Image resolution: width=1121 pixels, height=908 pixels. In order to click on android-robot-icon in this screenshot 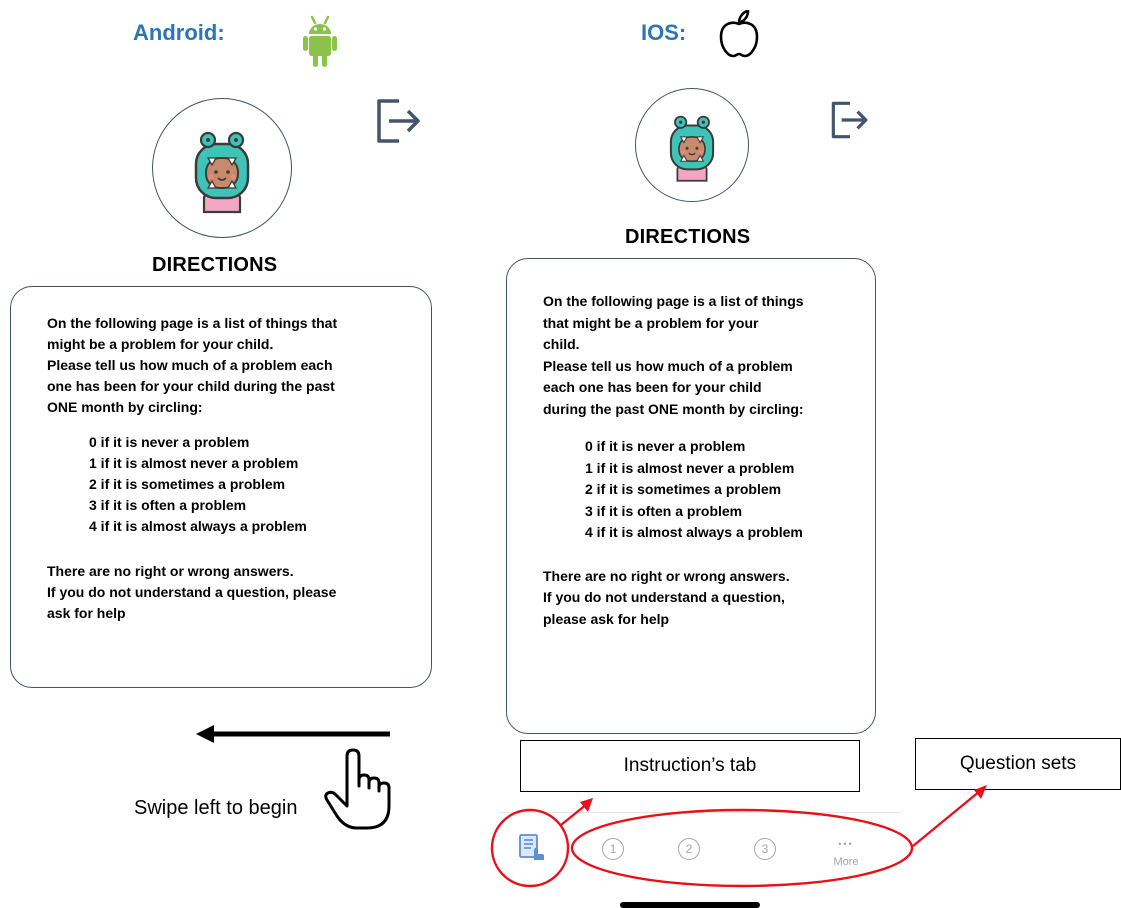, I will do `click(320, 41)`.